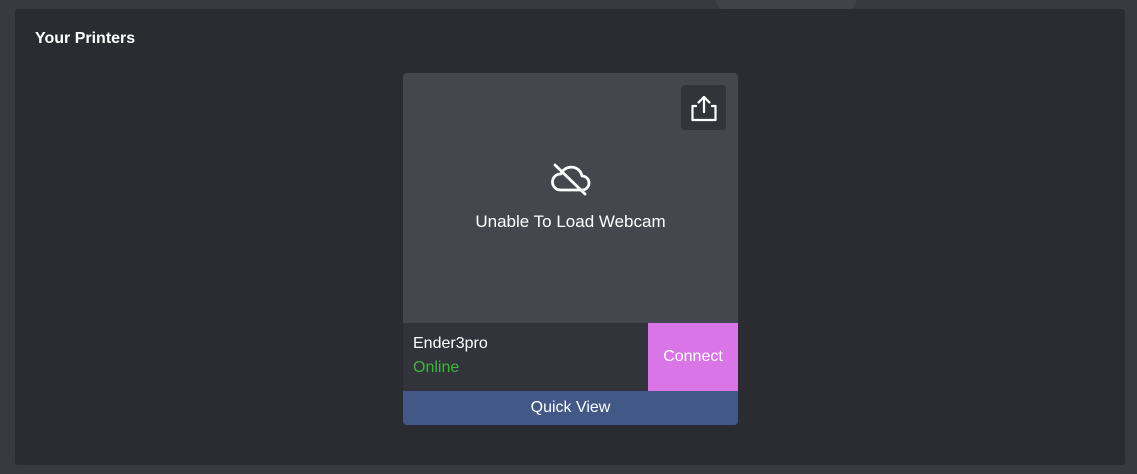 Image resolution: width=1137 pixels, height=474 pixels. What do you see at coordinates (525, 357) in the screenshot?
I see `printer-info: Ender3pro Online` at bounding box center [525, 357].